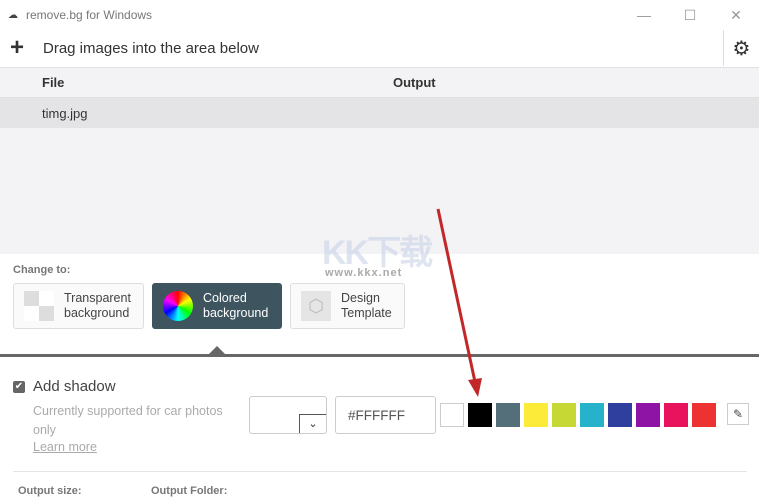  Describe the element at coordinates (644, 15) in the screenshot. I see `minimize-button: —` at that location.